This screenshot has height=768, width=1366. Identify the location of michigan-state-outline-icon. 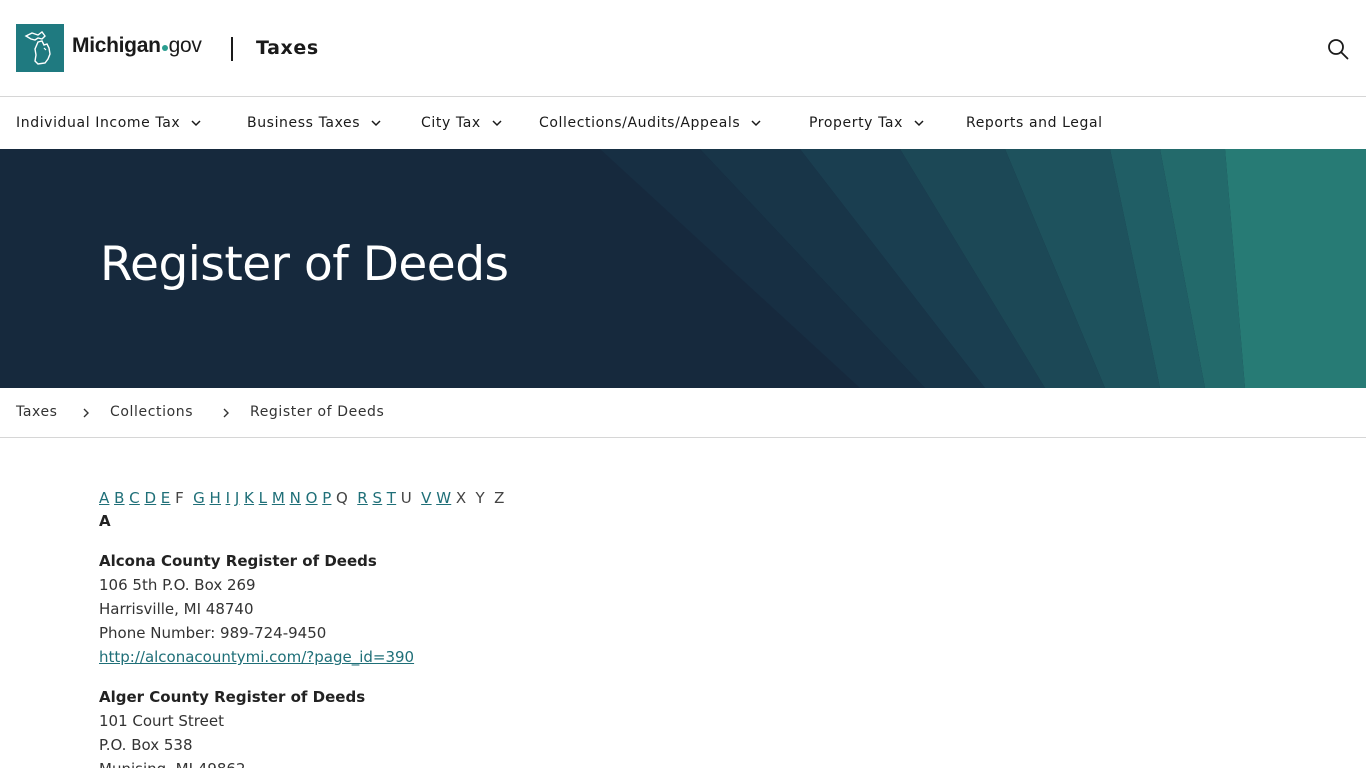
(40, 48).